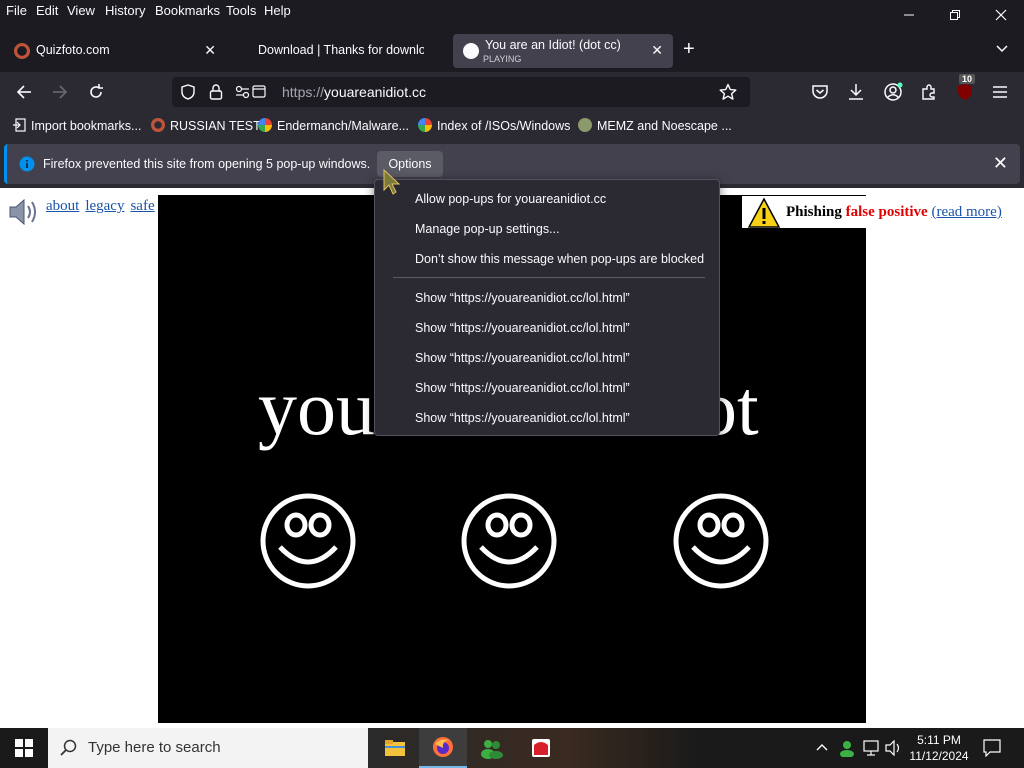  I want to click on people-icon, so click(492, 749).